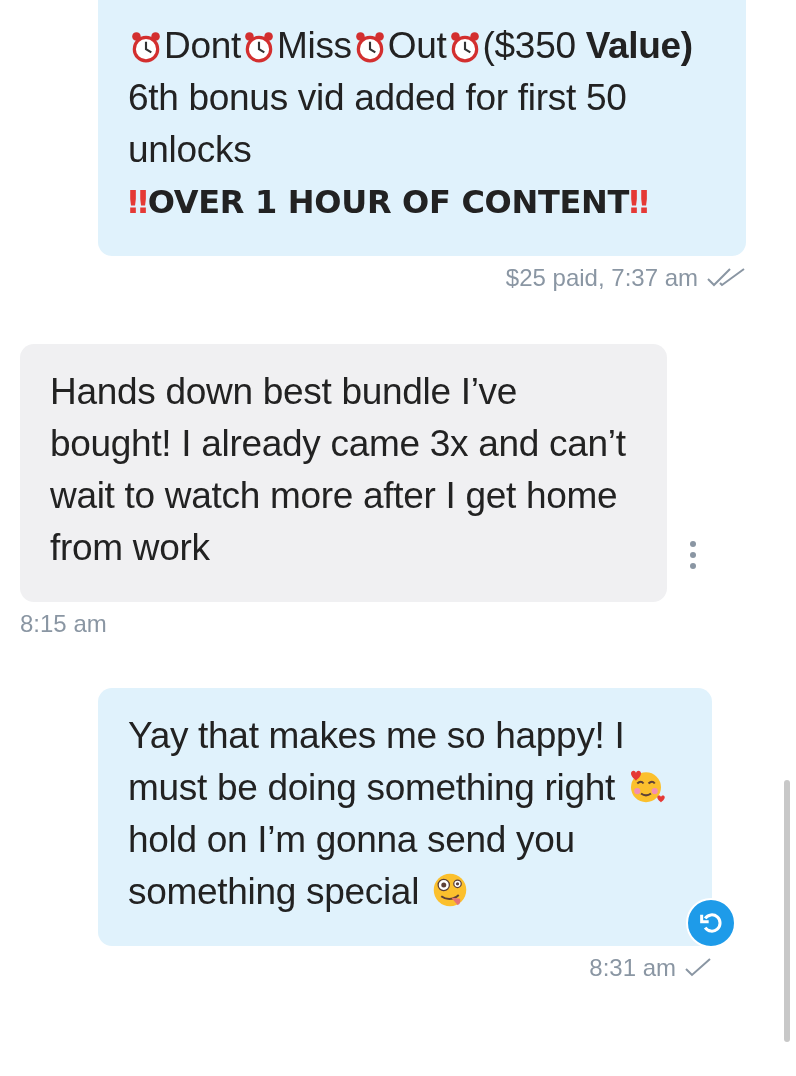 This screenshot has width=796, height=1076. Describe the element at coordinates (338, 470) in the screenshot. I see `message-text: Hands down best bundle I’ve bought! I already came 3x and can’t wait to watch more after I get home from work` at that location.